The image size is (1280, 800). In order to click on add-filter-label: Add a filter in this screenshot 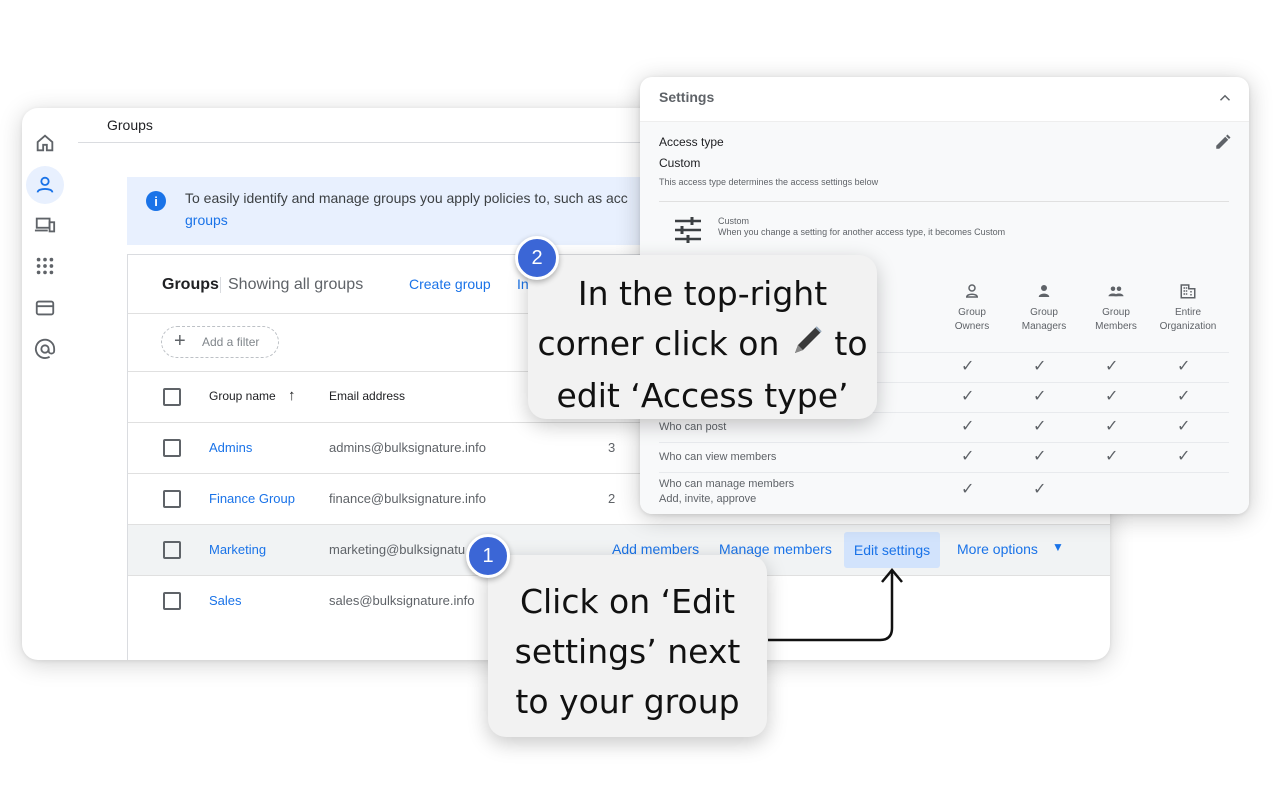, I will do `click(231, 342)`.